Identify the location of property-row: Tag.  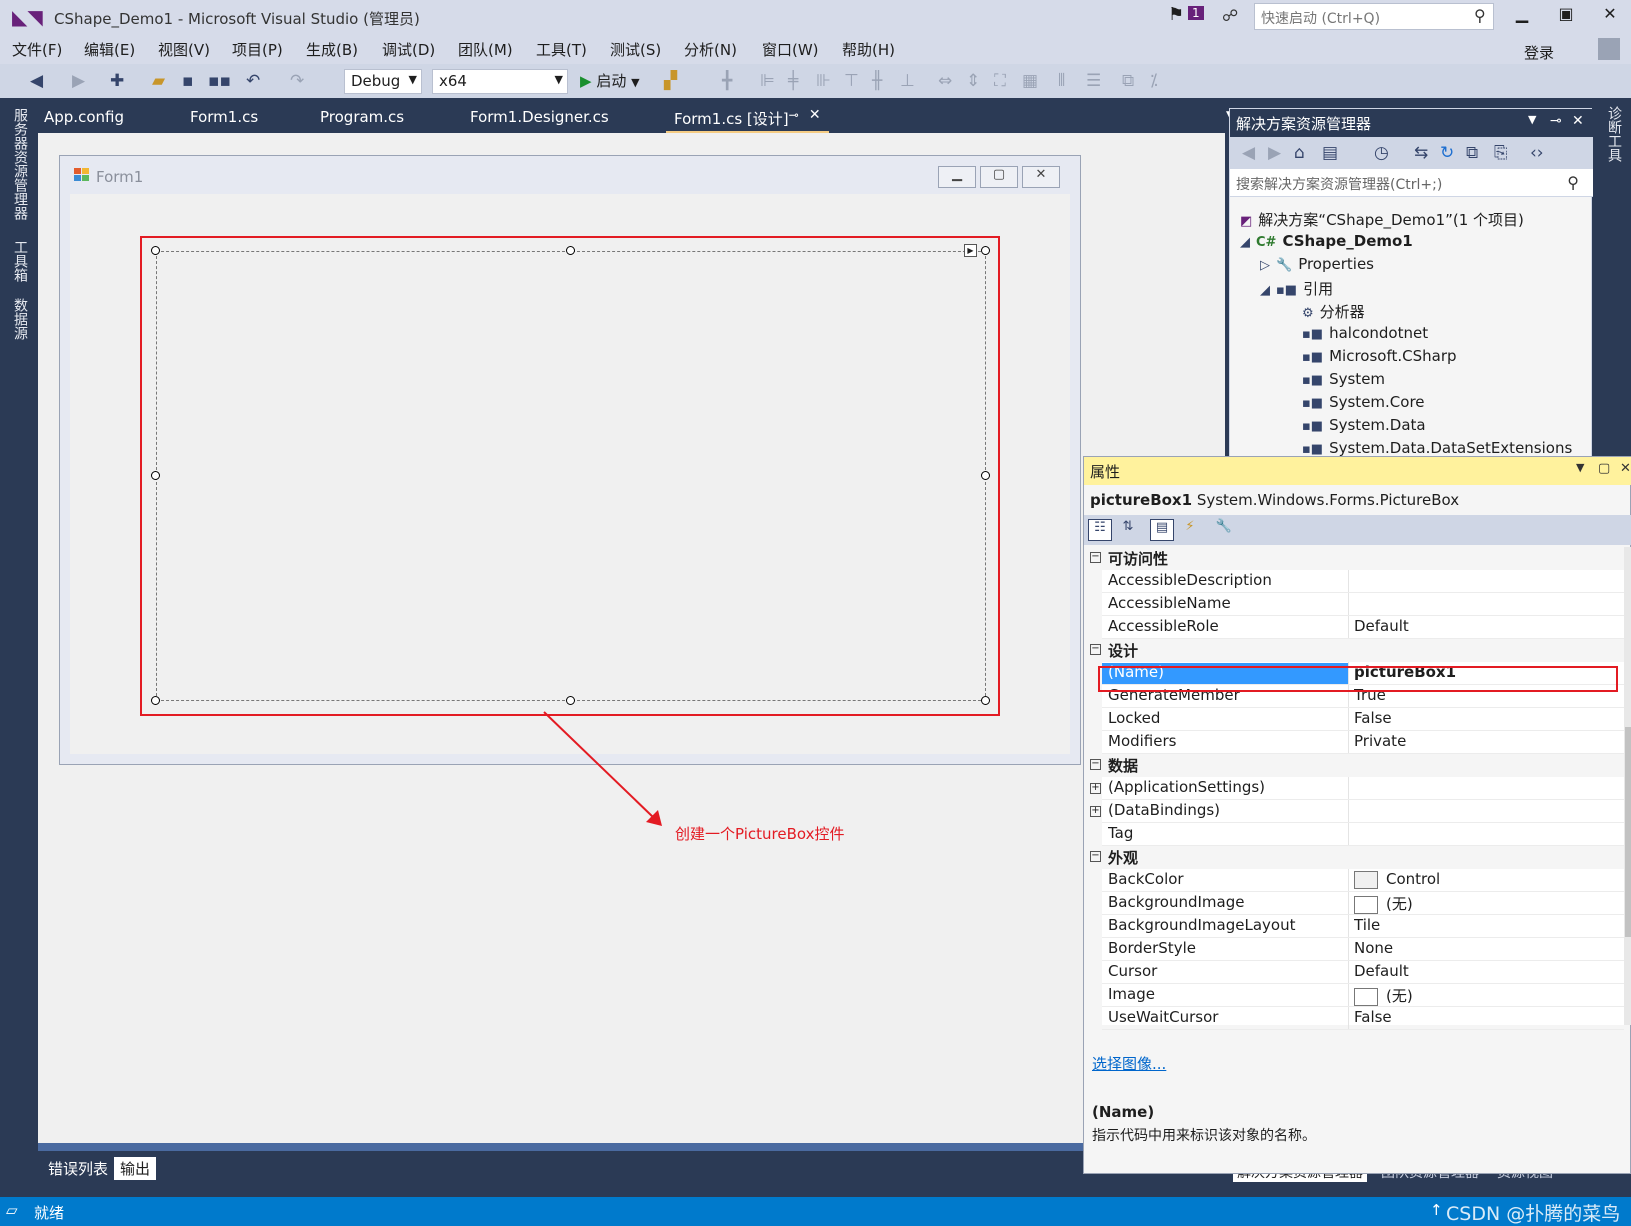
(1354, 834).